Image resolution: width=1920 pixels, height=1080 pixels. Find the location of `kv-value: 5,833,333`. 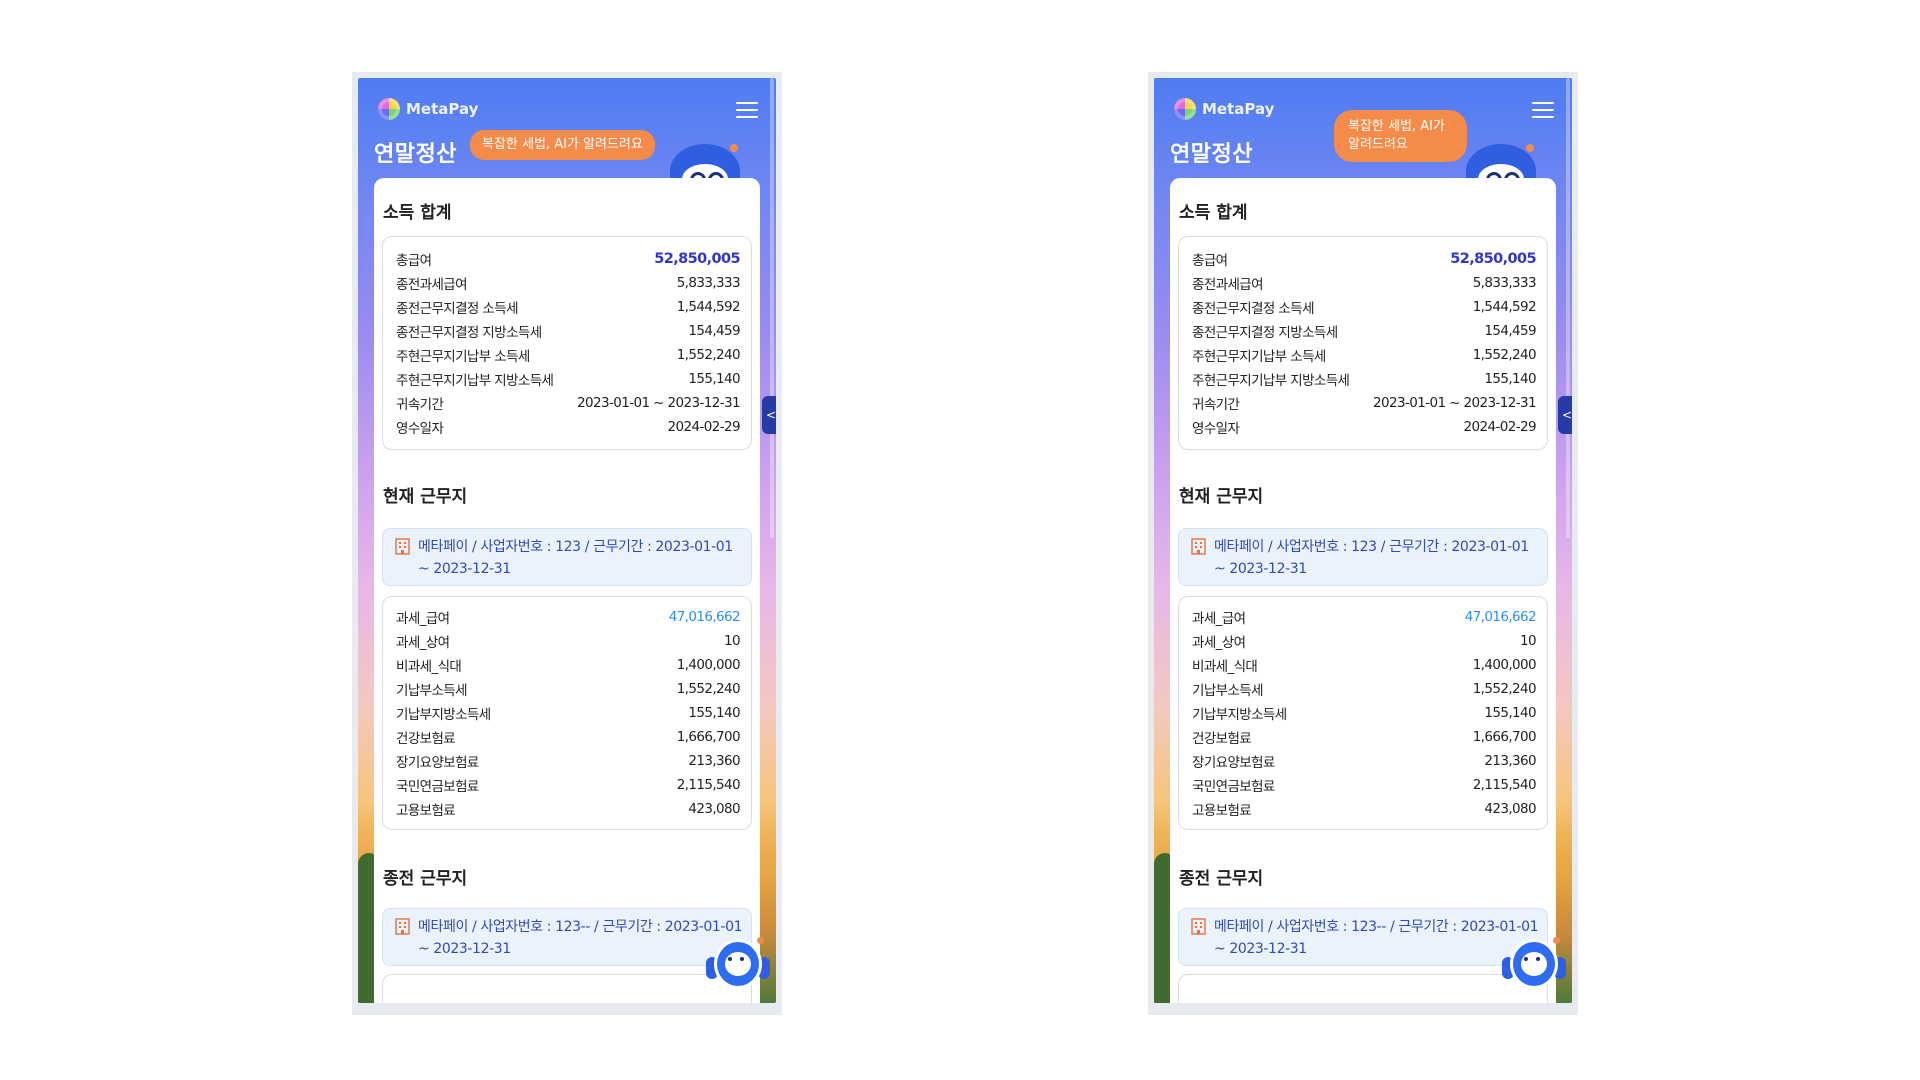

kv-value: 5,833,333 is located at coordinates (1504, 283).